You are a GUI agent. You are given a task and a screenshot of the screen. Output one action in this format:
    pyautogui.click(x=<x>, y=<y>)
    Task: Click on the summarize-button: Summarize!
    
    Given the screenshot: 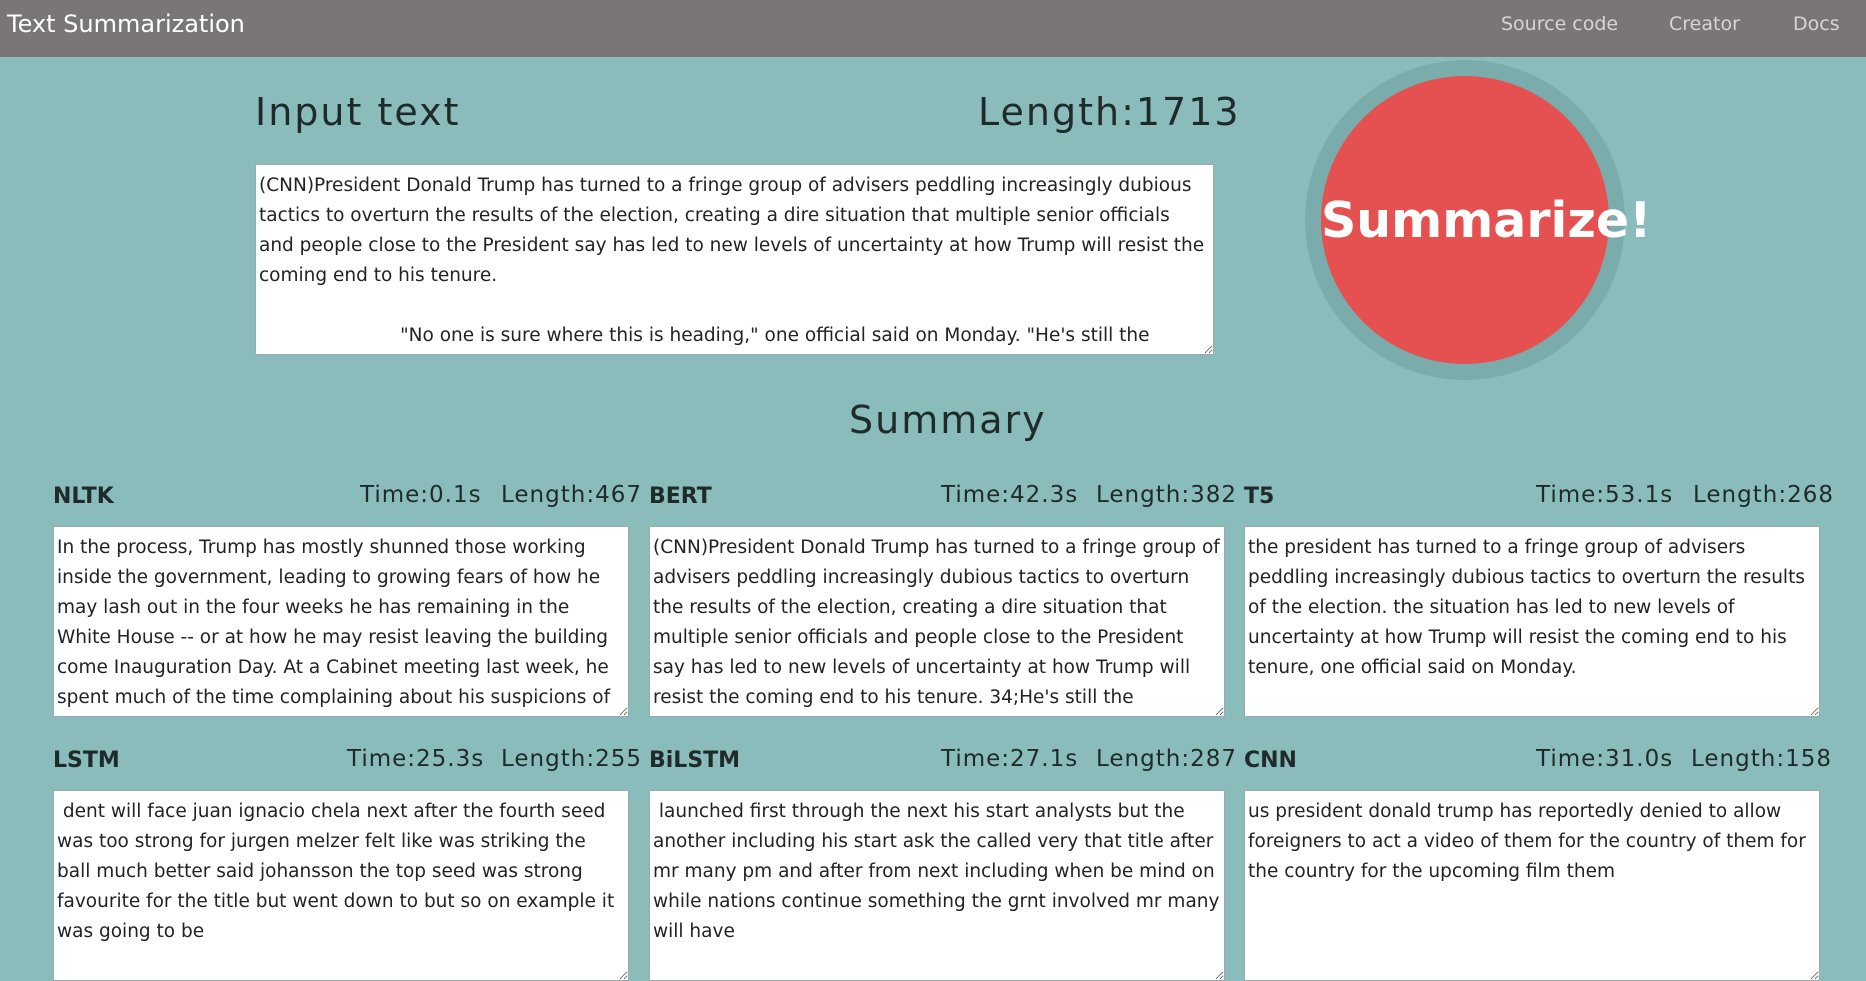 What is the action you would take?
    pyautogui.click(x=1486, y=220)
    